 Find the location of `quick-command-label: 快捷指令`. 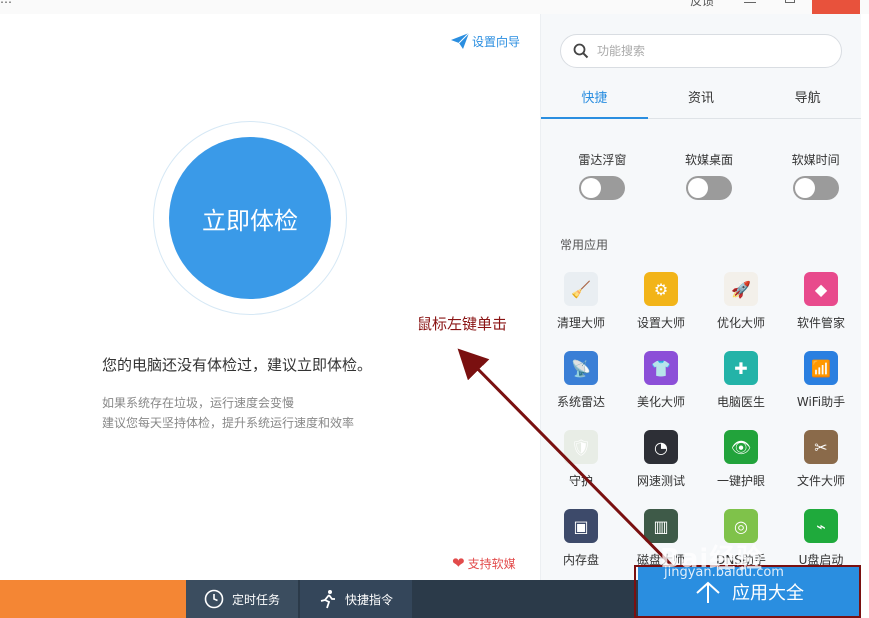

quick-command-label: 快捷指令 is located at coordinates (368, 599).